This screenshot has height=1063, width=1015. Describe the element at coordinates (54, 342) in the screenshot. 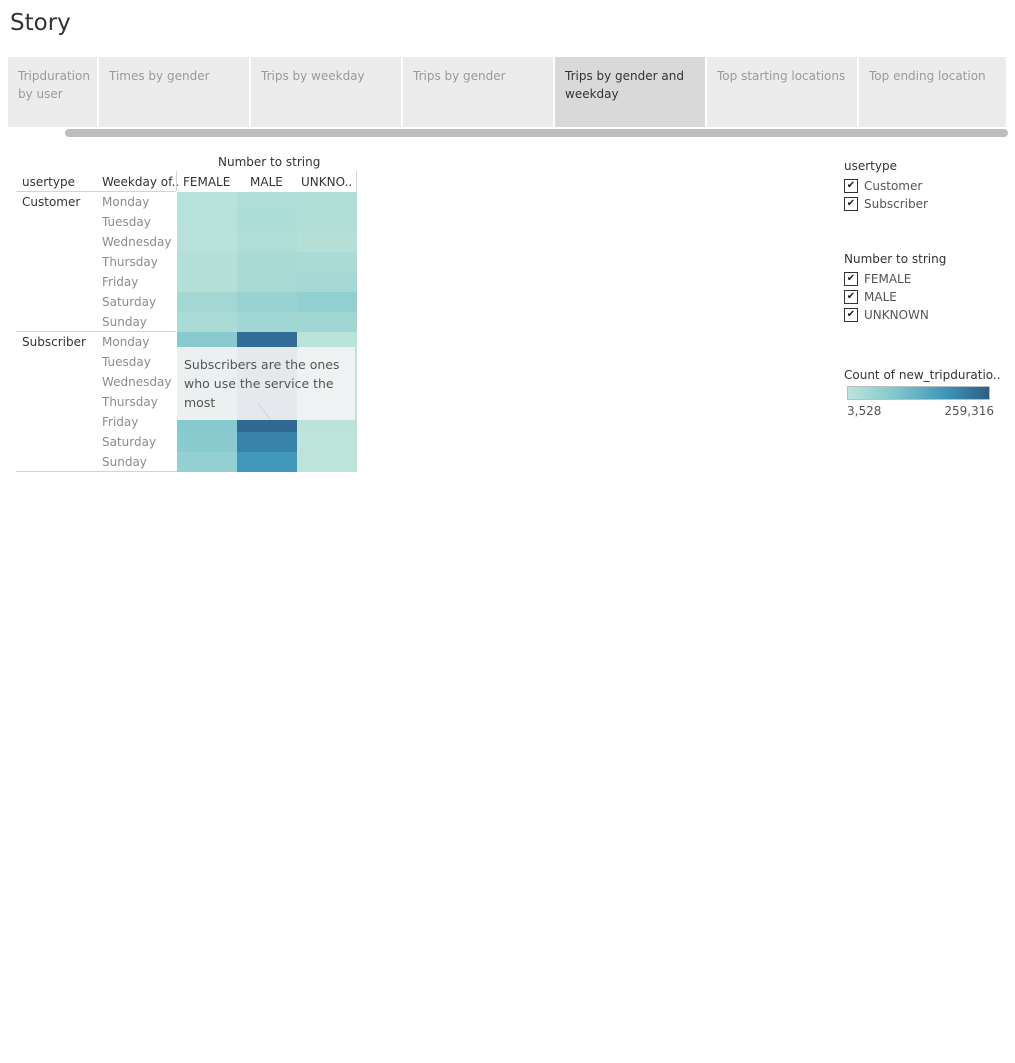

I see `group-label-subscriber: Subscriber` at that location.